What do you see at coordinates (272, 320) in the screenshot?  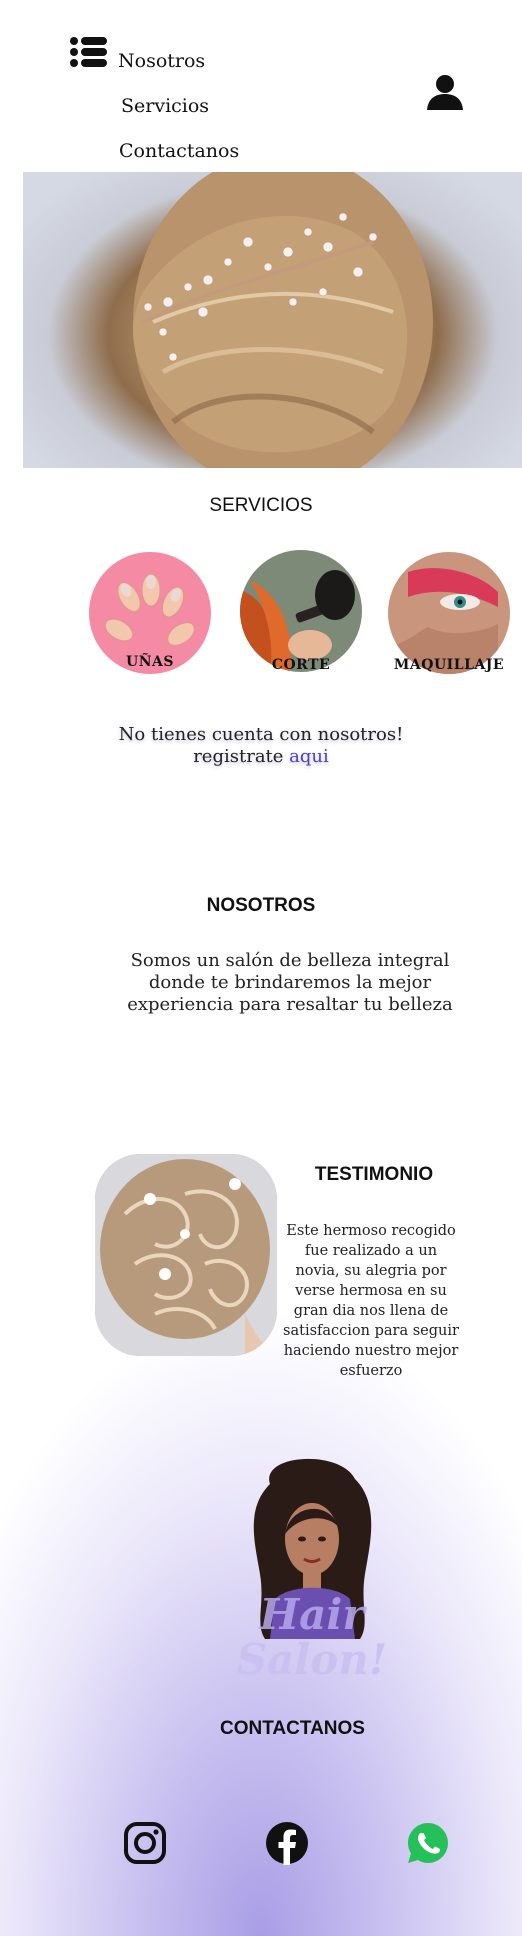 I see `hero-image` at bounding box center [272, 320].